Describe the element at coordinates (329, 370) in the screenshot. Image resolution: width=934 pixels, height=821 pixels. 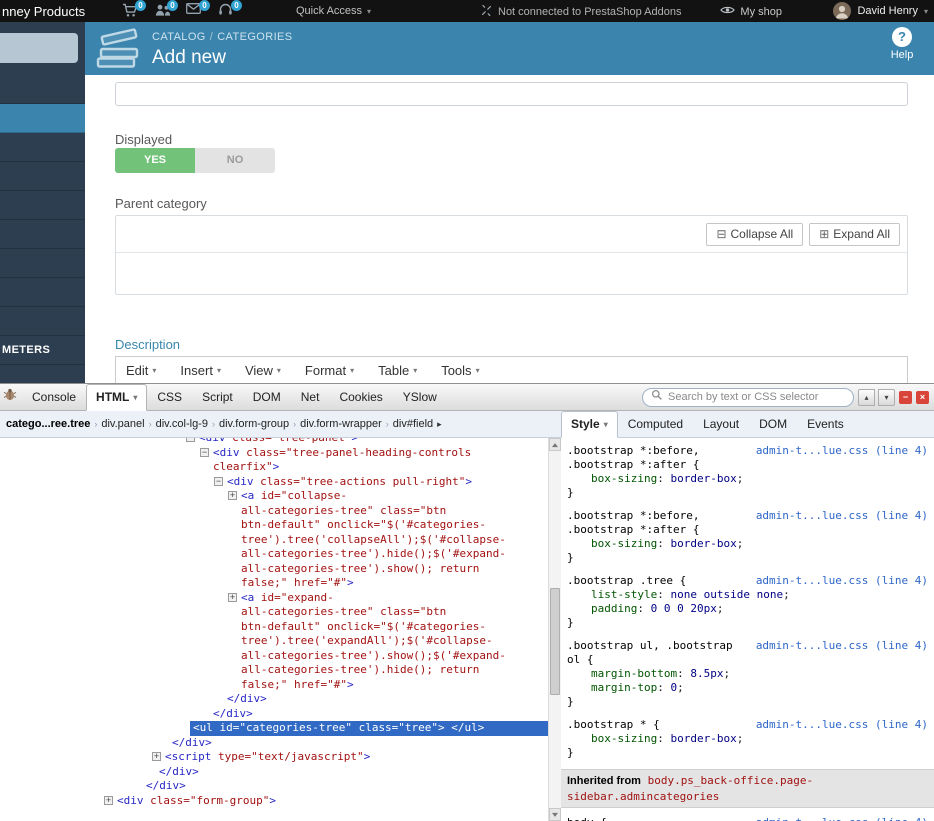
I see `editor-menu-format: Format ▾` at that location.